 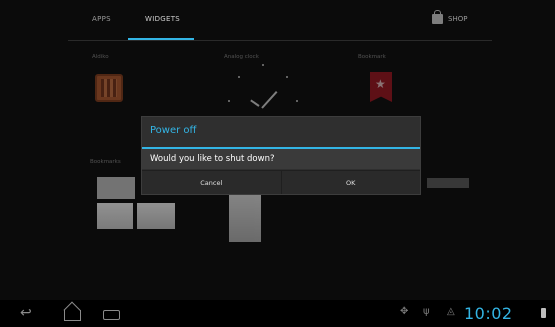 What do you see at coordinates (380, 84) in the screenshot?
I see `star-icon: ★` at bounding box center [380, 84].